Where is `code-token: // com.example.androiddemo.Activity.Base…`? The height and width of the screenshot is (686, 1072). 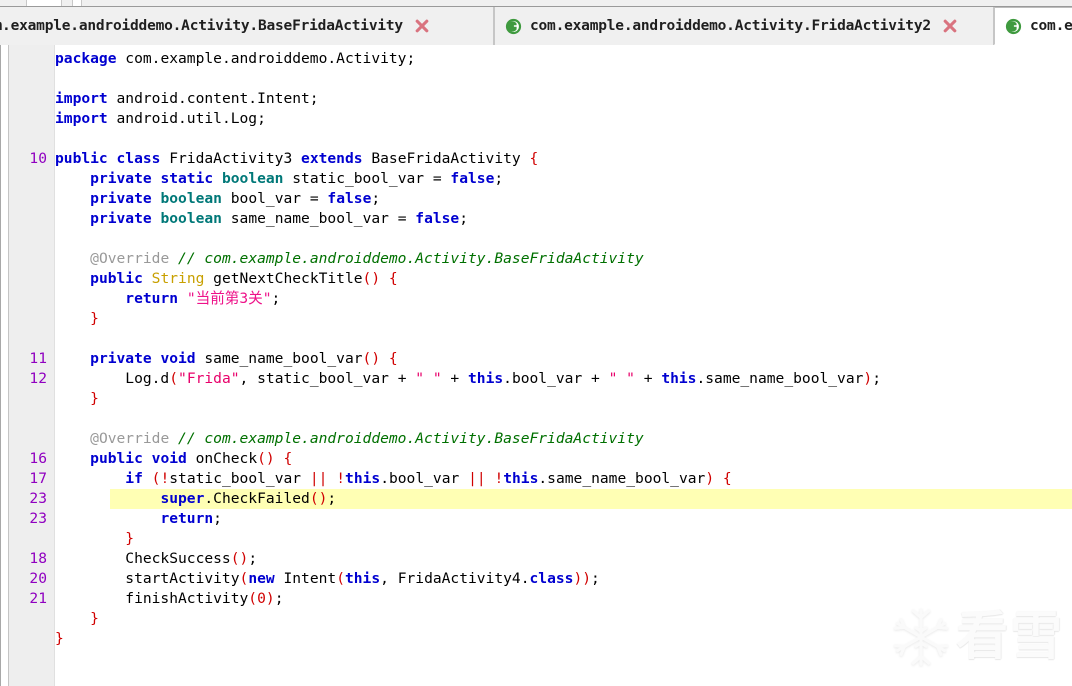
code-token: // com.example.androiddemo.Activity.Base… is located at coordinates (411, 438).